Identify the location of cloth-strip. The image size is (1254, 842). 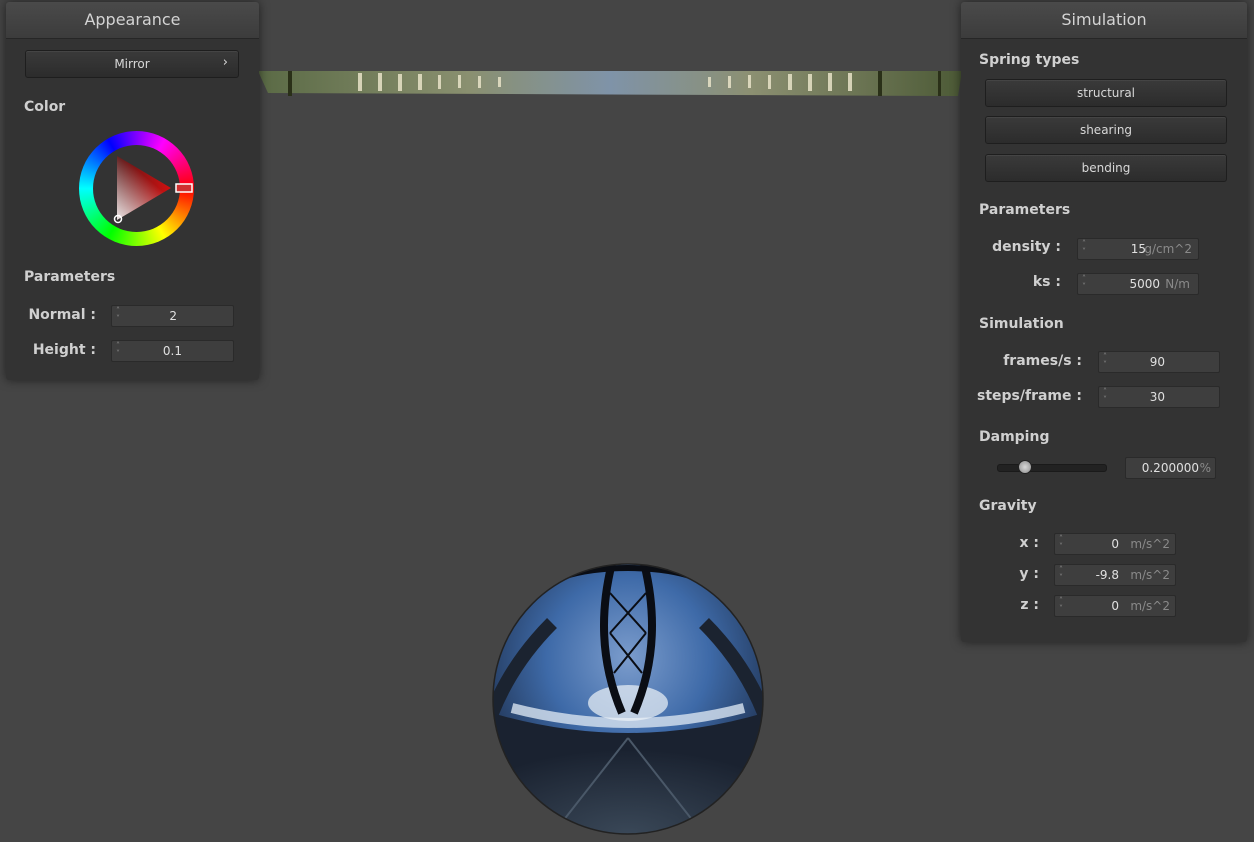
(610, 83).